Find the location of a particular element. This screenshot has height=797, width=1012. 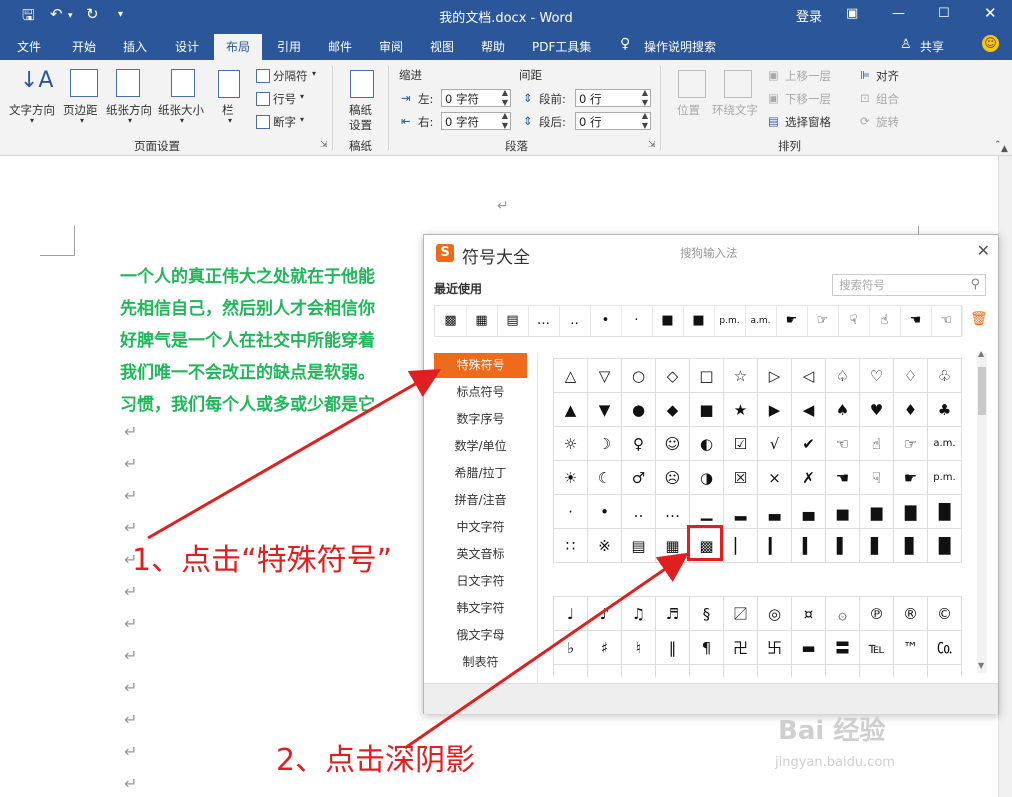

symbol-cell: ○ is located at coordinates (639, 376).